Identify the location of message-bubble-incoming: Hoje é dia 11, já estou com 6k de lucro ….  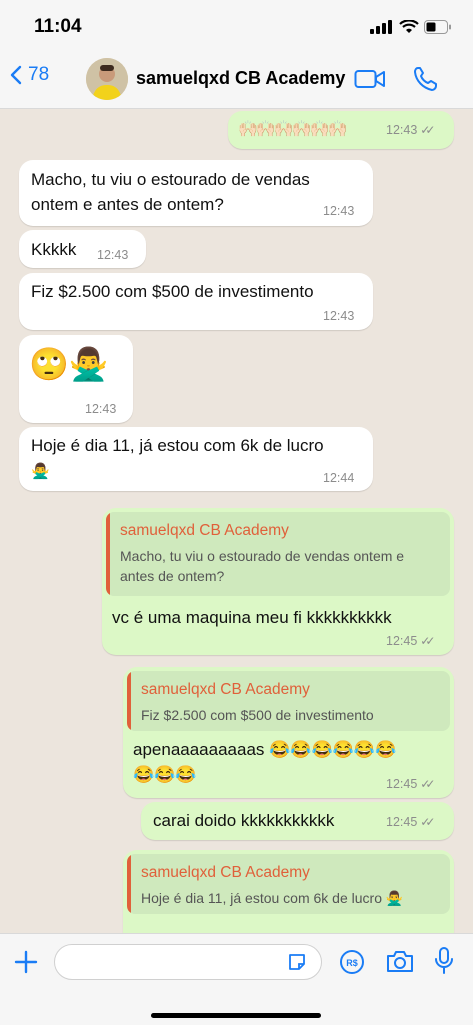
(196, 459).